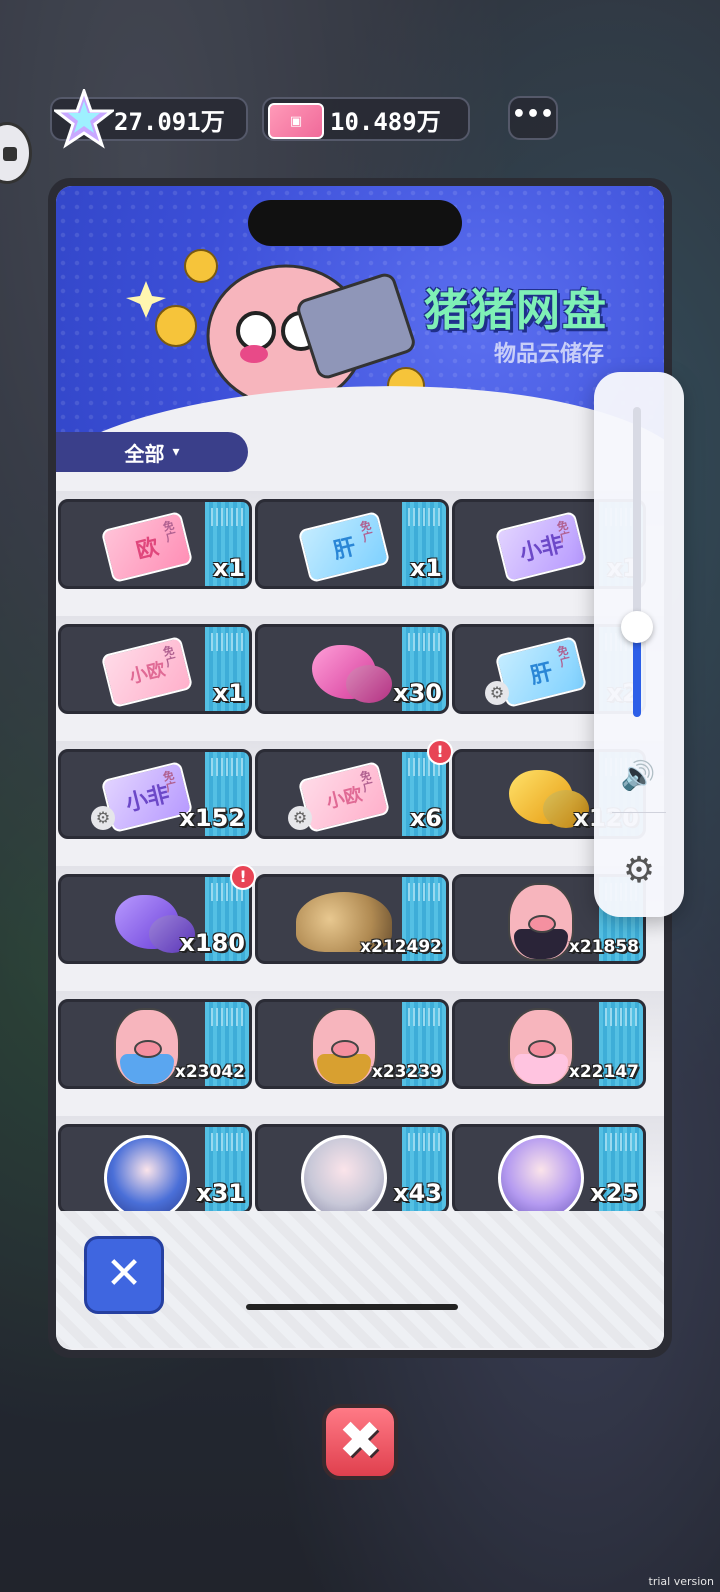 This screenshot has height=1592, width=720. I want to click on star-currency: 27.091万, so click(149, 119).